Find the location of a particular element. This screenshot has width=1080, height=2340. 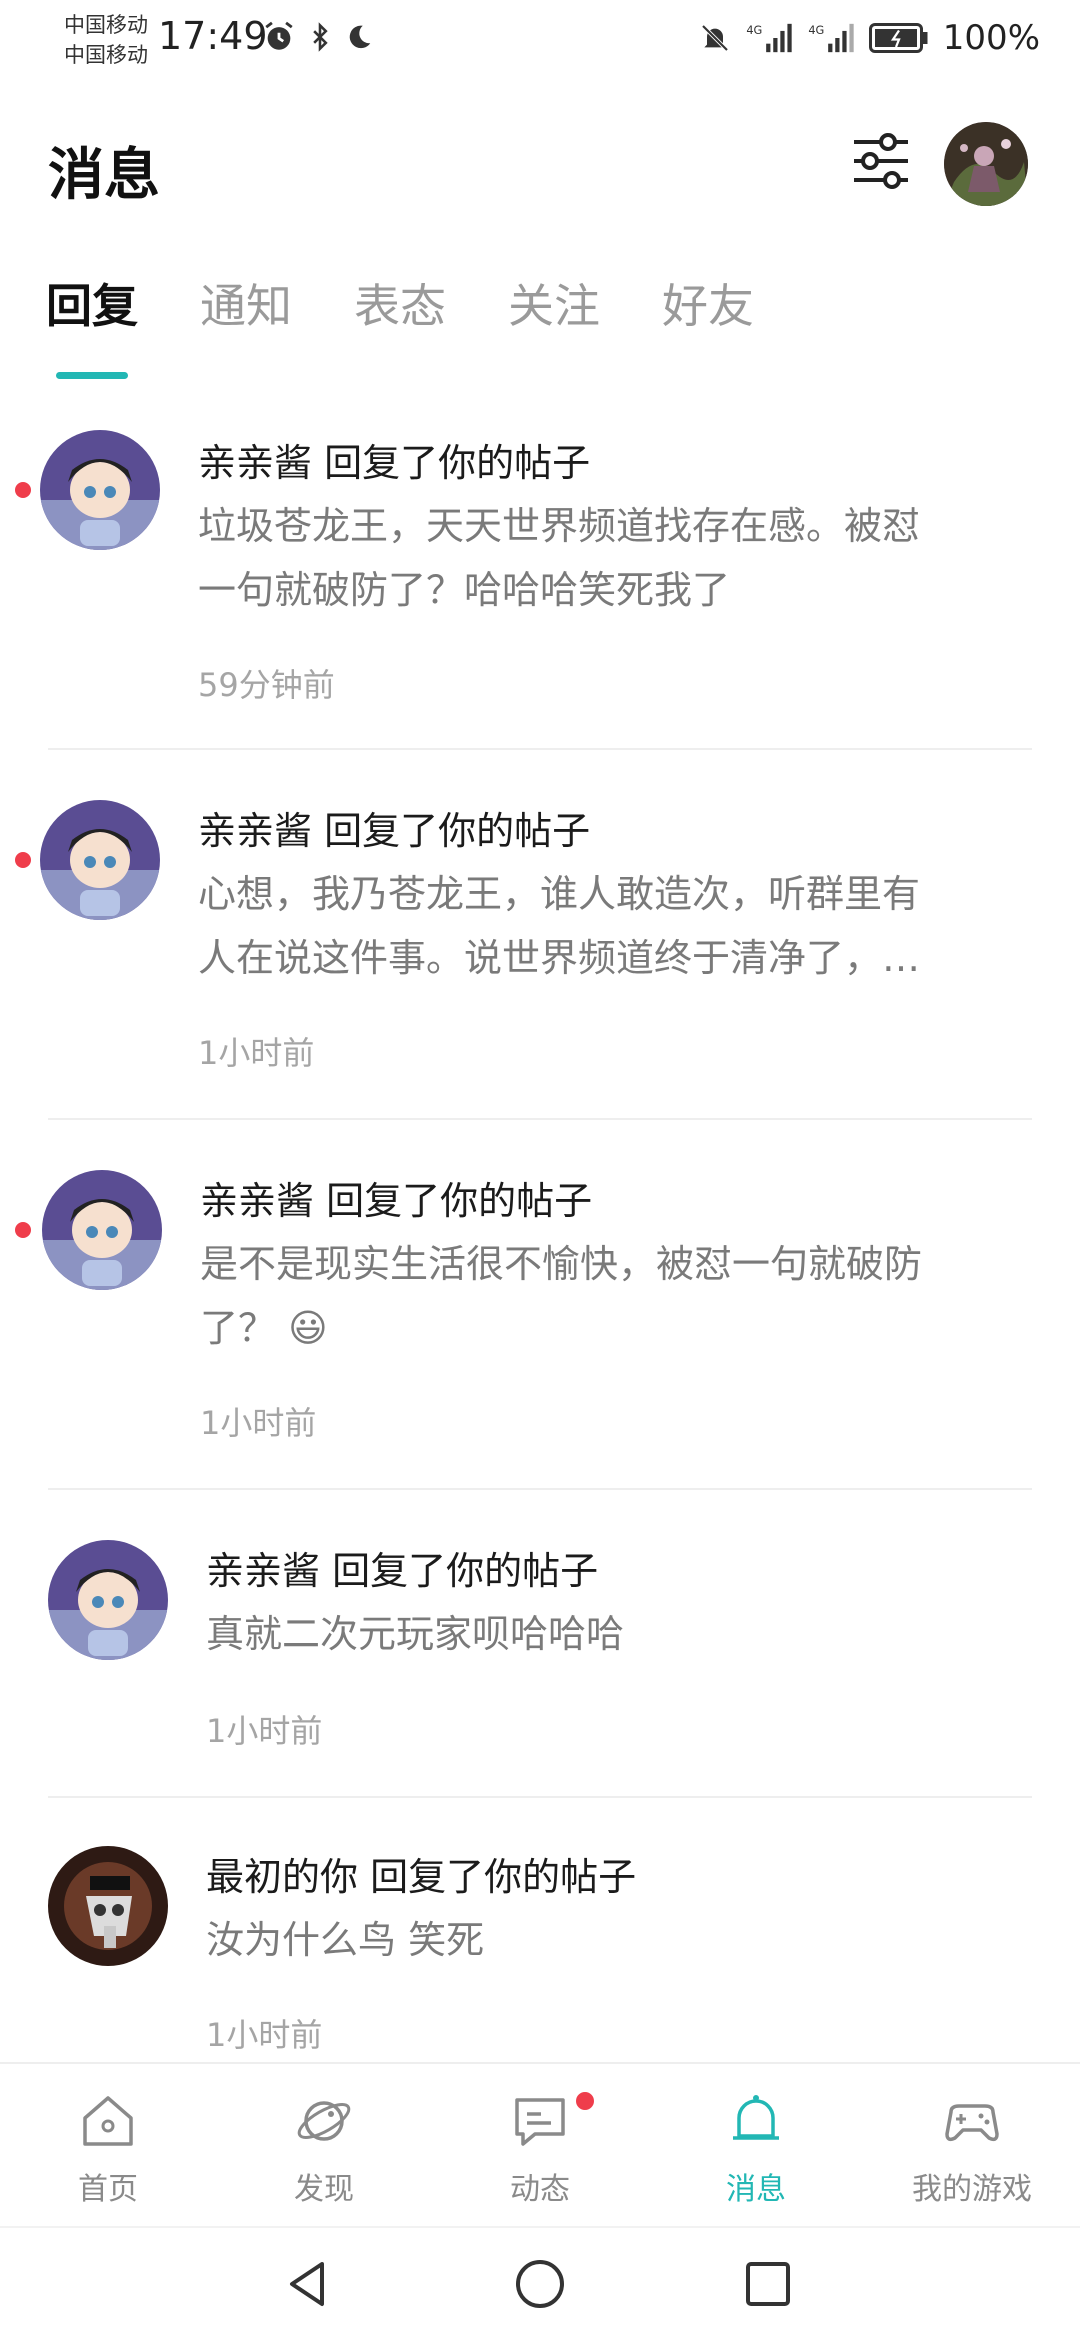

message-body: 汝为什么鸟 笑死 is located at coordinates (345, 1940).